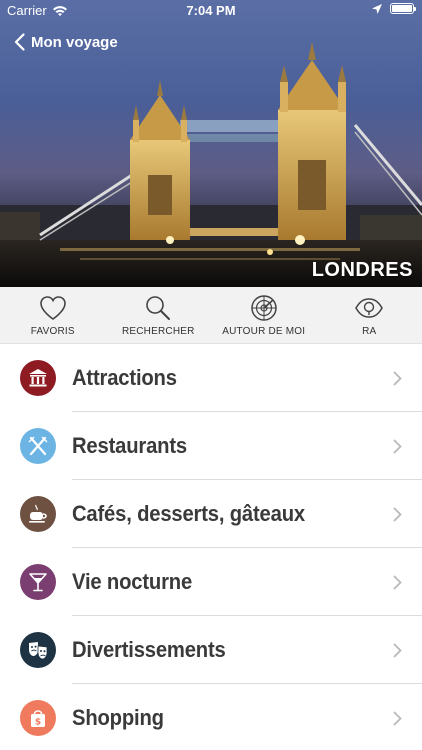 The width and height of the screenshot is (422, 750). Describe the element at coordinates (38, 650) in the screenshot. I see `theater-masks-icon` at that location.